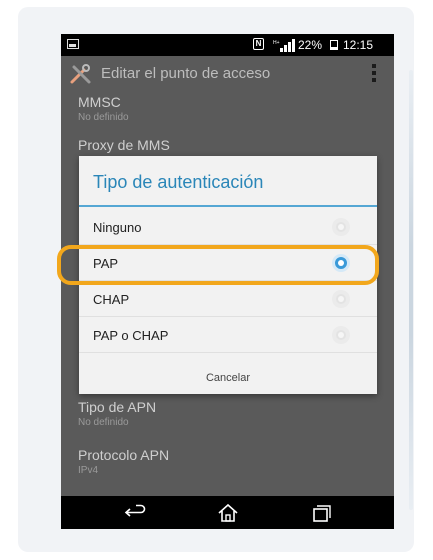 The image size is (433, 560). What do you see at coordinates (358, 45) in the screenshot?
I see `status-time: 12:15` at bounding box center [358, 45].